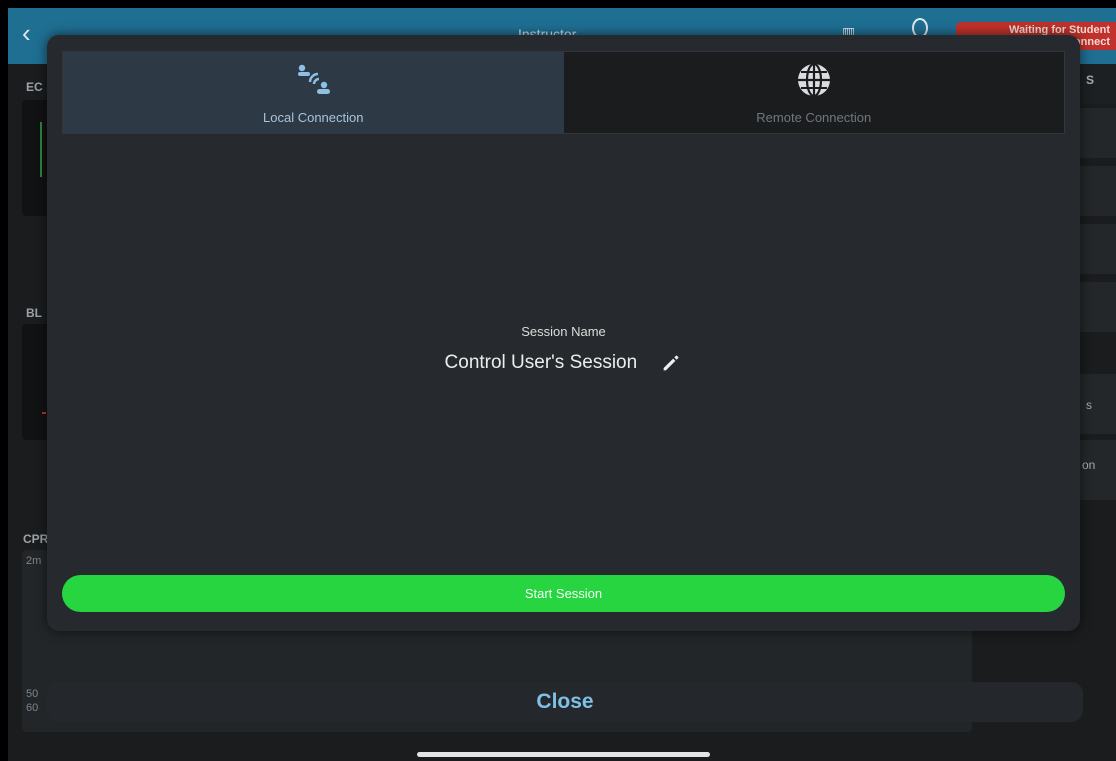 Image resolution: width=1116 pixels, height=761 pixels. I want to click on ecg-trace, so click(41, 149).